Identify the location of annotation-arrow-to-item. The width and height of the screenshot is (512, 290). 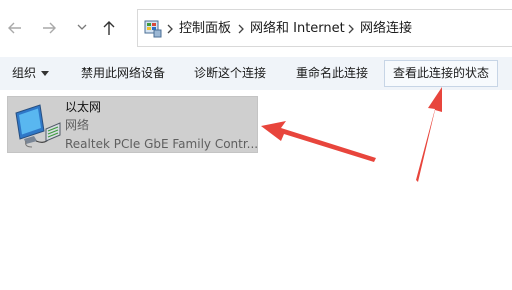
(318, 141).